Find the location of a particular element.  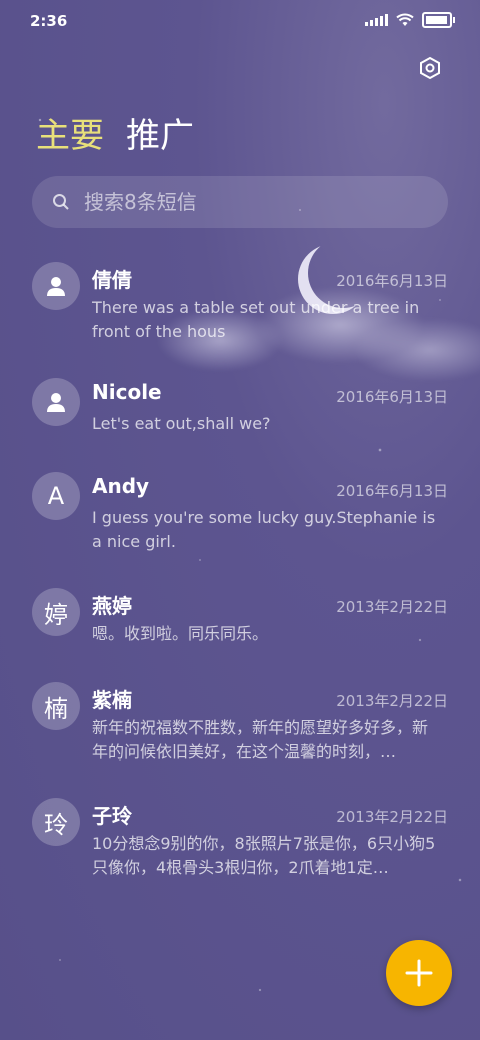

tab-bar: 主要 推广 is located at coordinates (115, 132).